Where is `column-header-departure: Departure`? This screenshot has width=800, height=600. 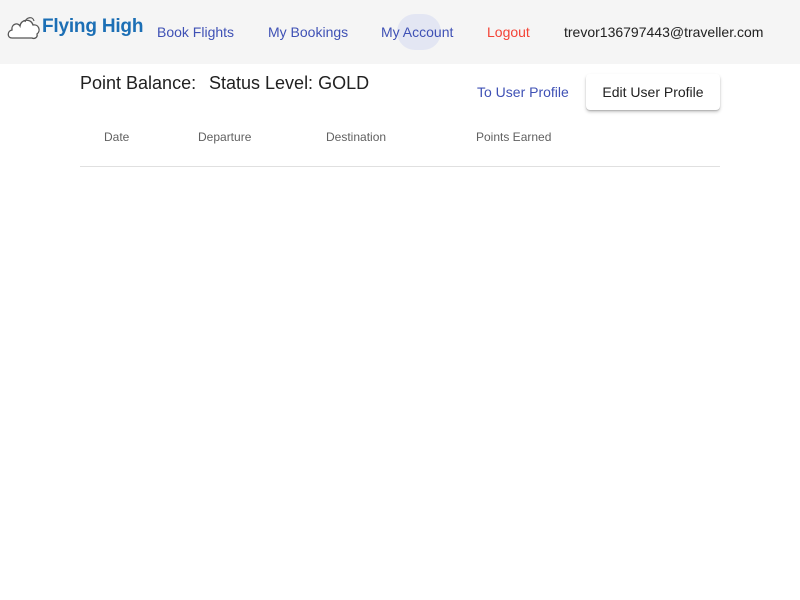 column-header-departure: Departure is located at coordinates (225, 137).